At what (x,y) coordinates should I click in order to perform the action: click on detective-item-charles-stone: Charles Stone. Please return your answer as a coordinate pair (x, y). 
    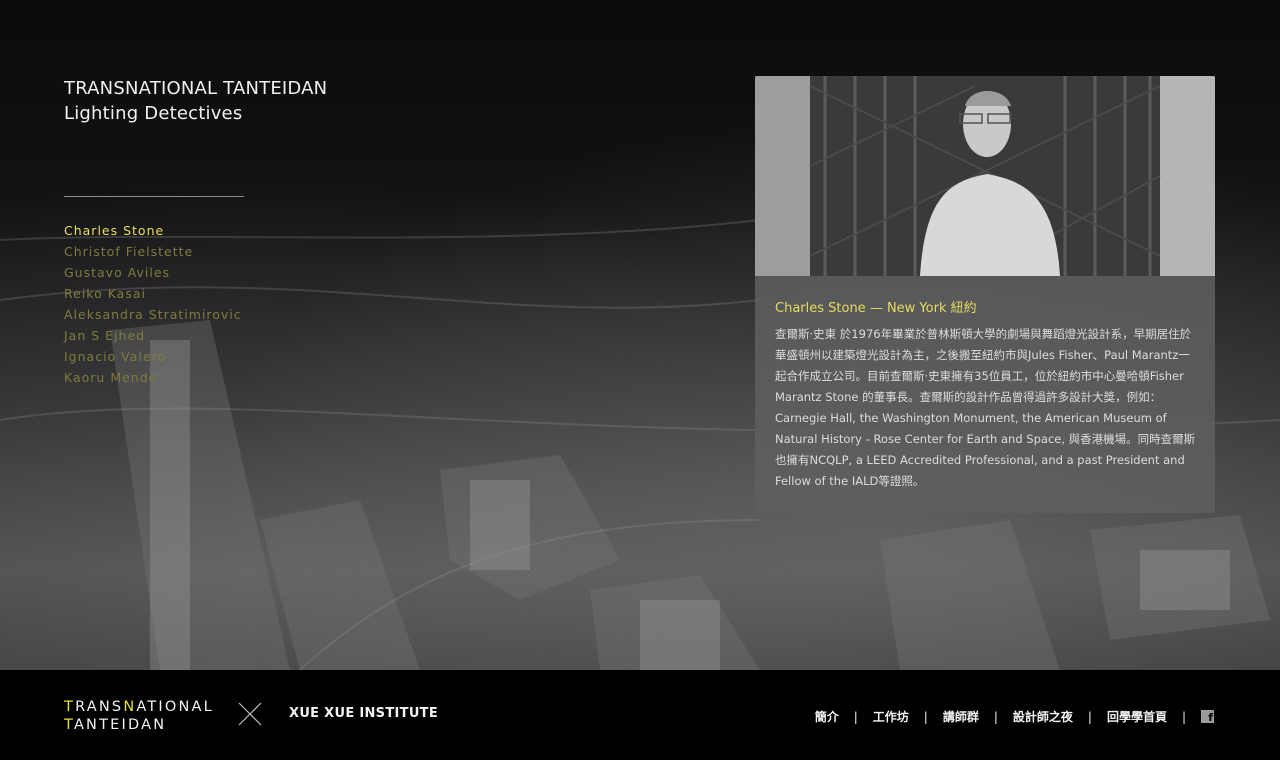
    Looking at the image, I should click on (153, 230).